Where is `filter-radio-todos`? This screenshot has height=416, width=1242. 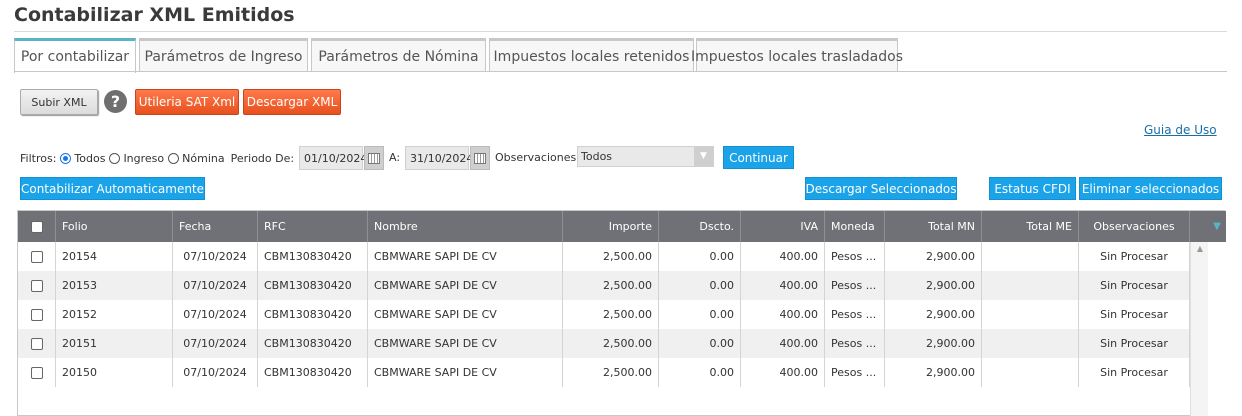
filter-radio-todos is located at coordinates (66, 158).